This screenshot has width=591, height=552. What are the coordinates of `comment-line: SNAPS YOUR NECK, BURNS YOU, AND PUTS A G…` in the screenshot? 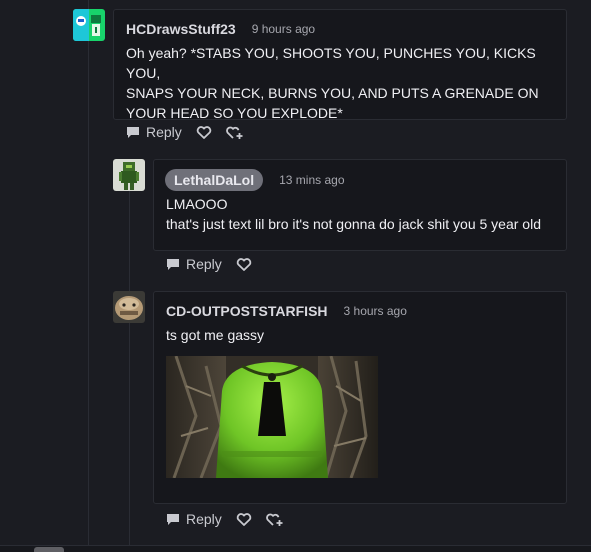 It's located at (332, 93).